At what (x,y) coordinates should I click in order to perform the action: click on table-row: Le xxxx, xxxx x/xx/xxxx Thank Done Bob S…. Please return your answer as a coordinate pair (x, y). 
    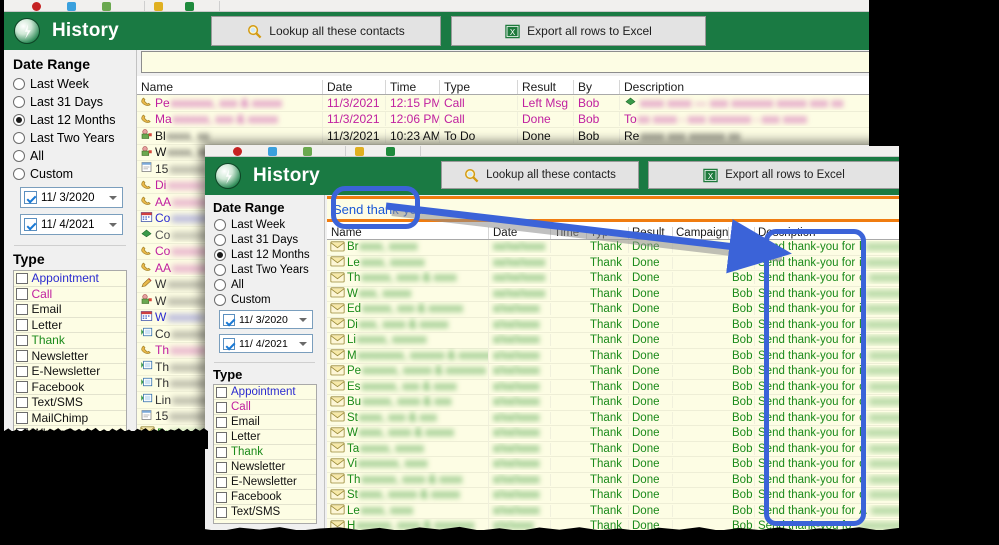
    Looking at the image, I should click on (613, 511).